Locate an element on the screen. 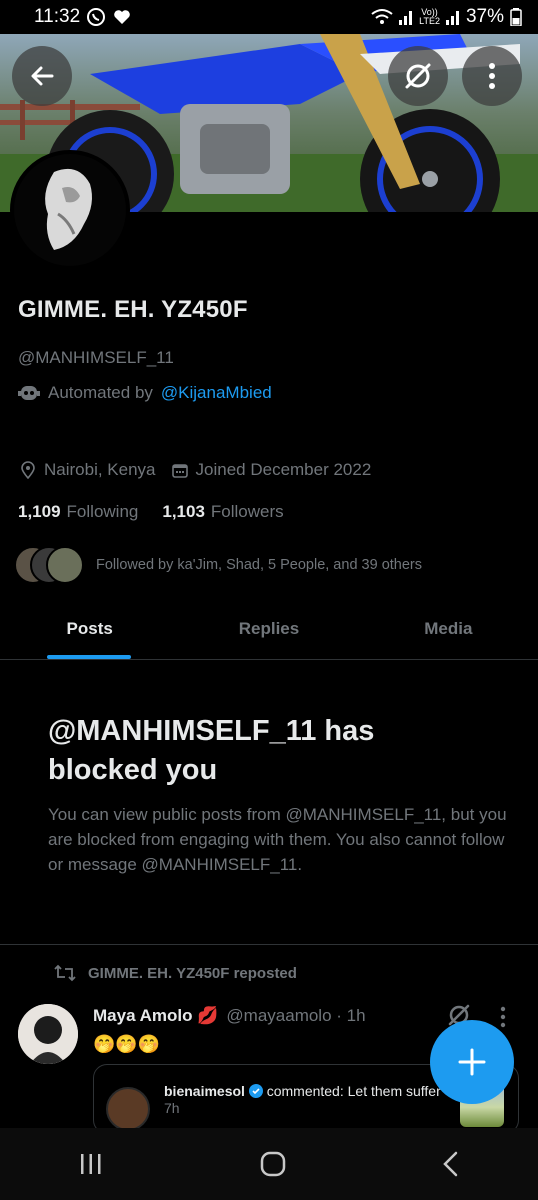 The image size is (538, 1200). quoted-time: 7h is located at coordinates (172, 1108).